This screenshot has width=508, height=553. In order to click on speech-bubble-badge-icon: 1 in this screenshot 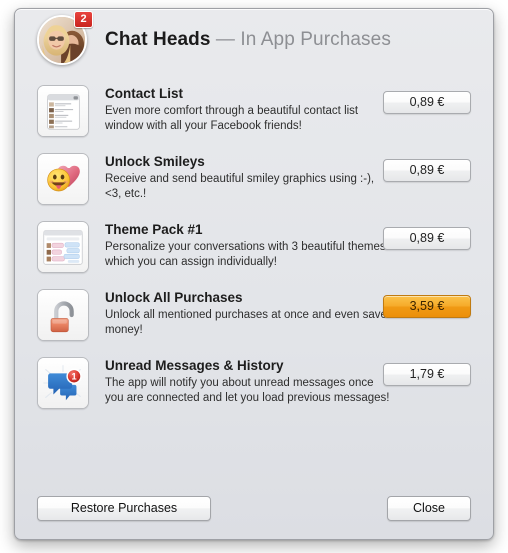, I will do `click(63, 383)`.